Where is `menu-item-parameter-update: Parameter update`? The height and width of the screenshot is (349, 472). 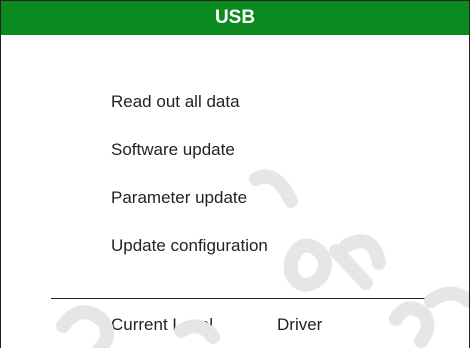 menu-item-parameter-update: Parameter update is located at coordinates (189, 209).